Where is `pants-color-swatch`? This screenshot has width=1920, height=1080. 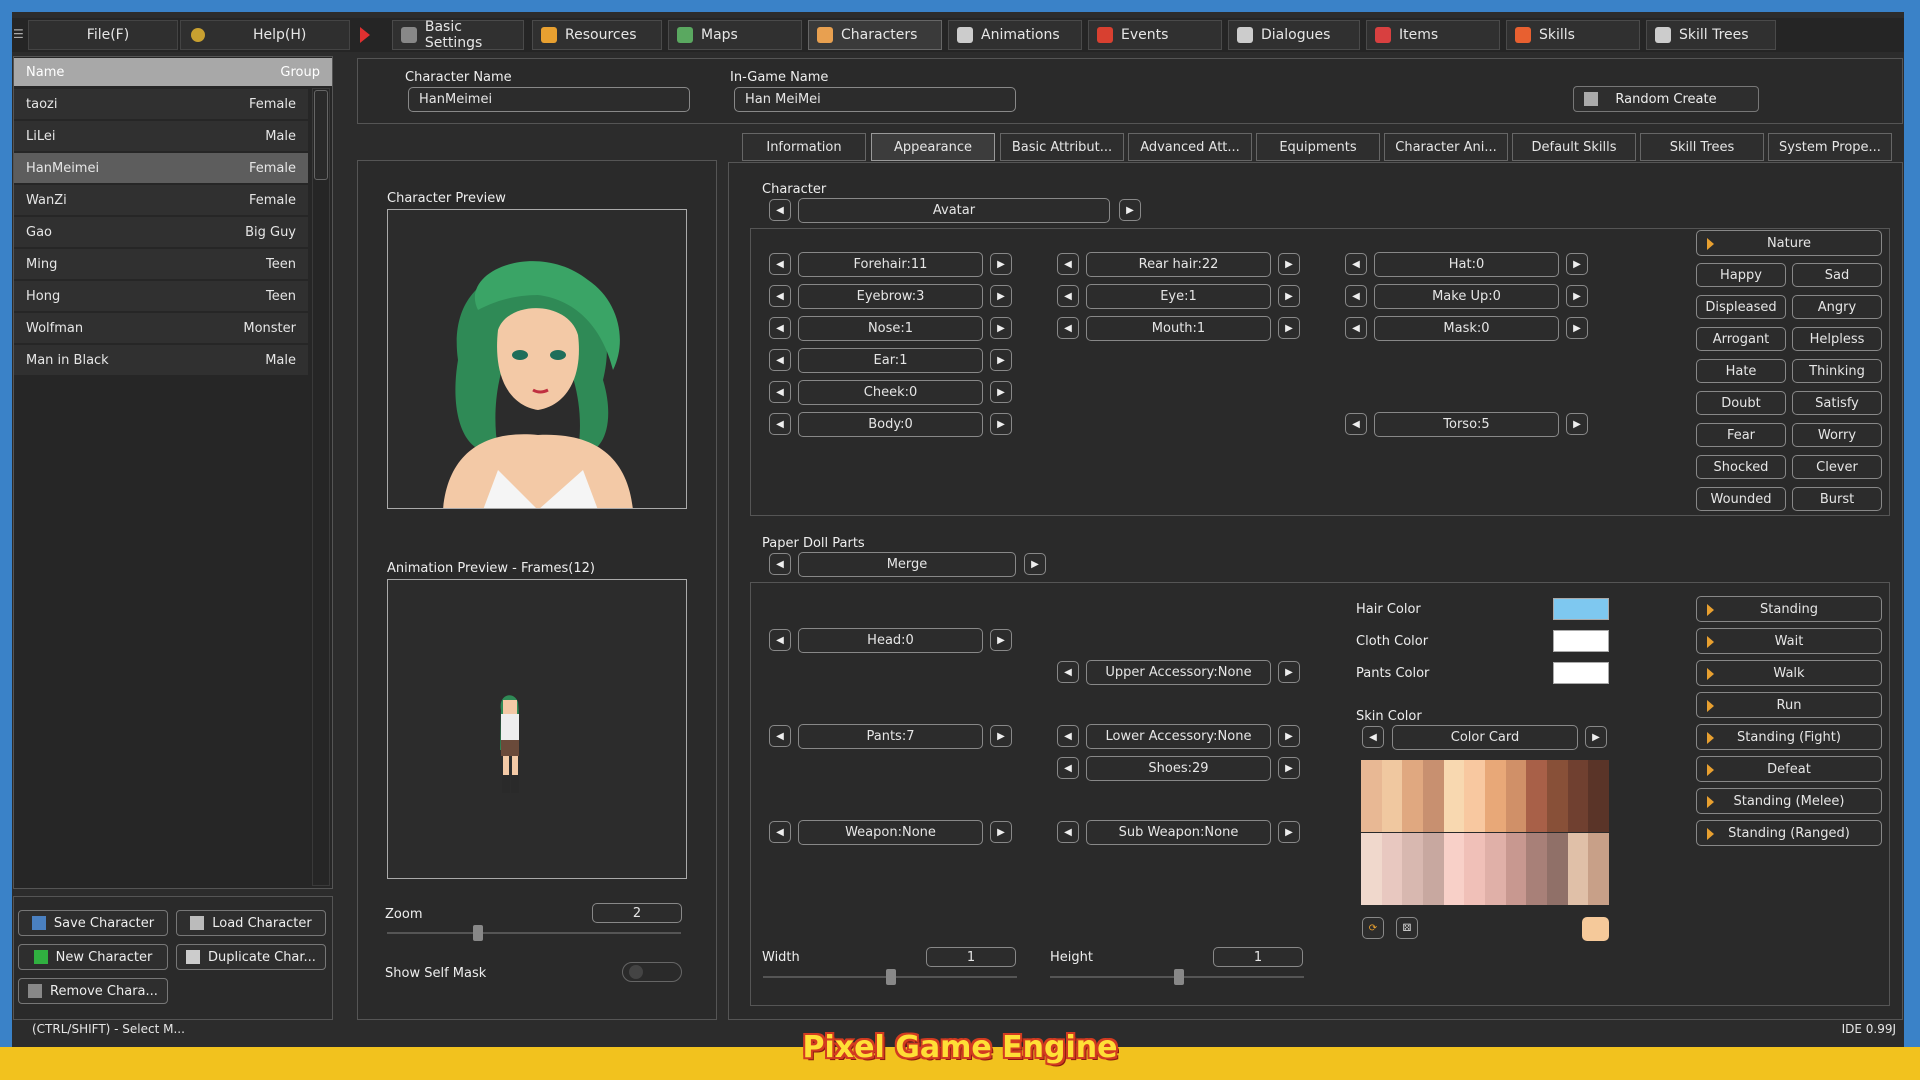 pants-color-swatch is located at coordinates (1581, 673).